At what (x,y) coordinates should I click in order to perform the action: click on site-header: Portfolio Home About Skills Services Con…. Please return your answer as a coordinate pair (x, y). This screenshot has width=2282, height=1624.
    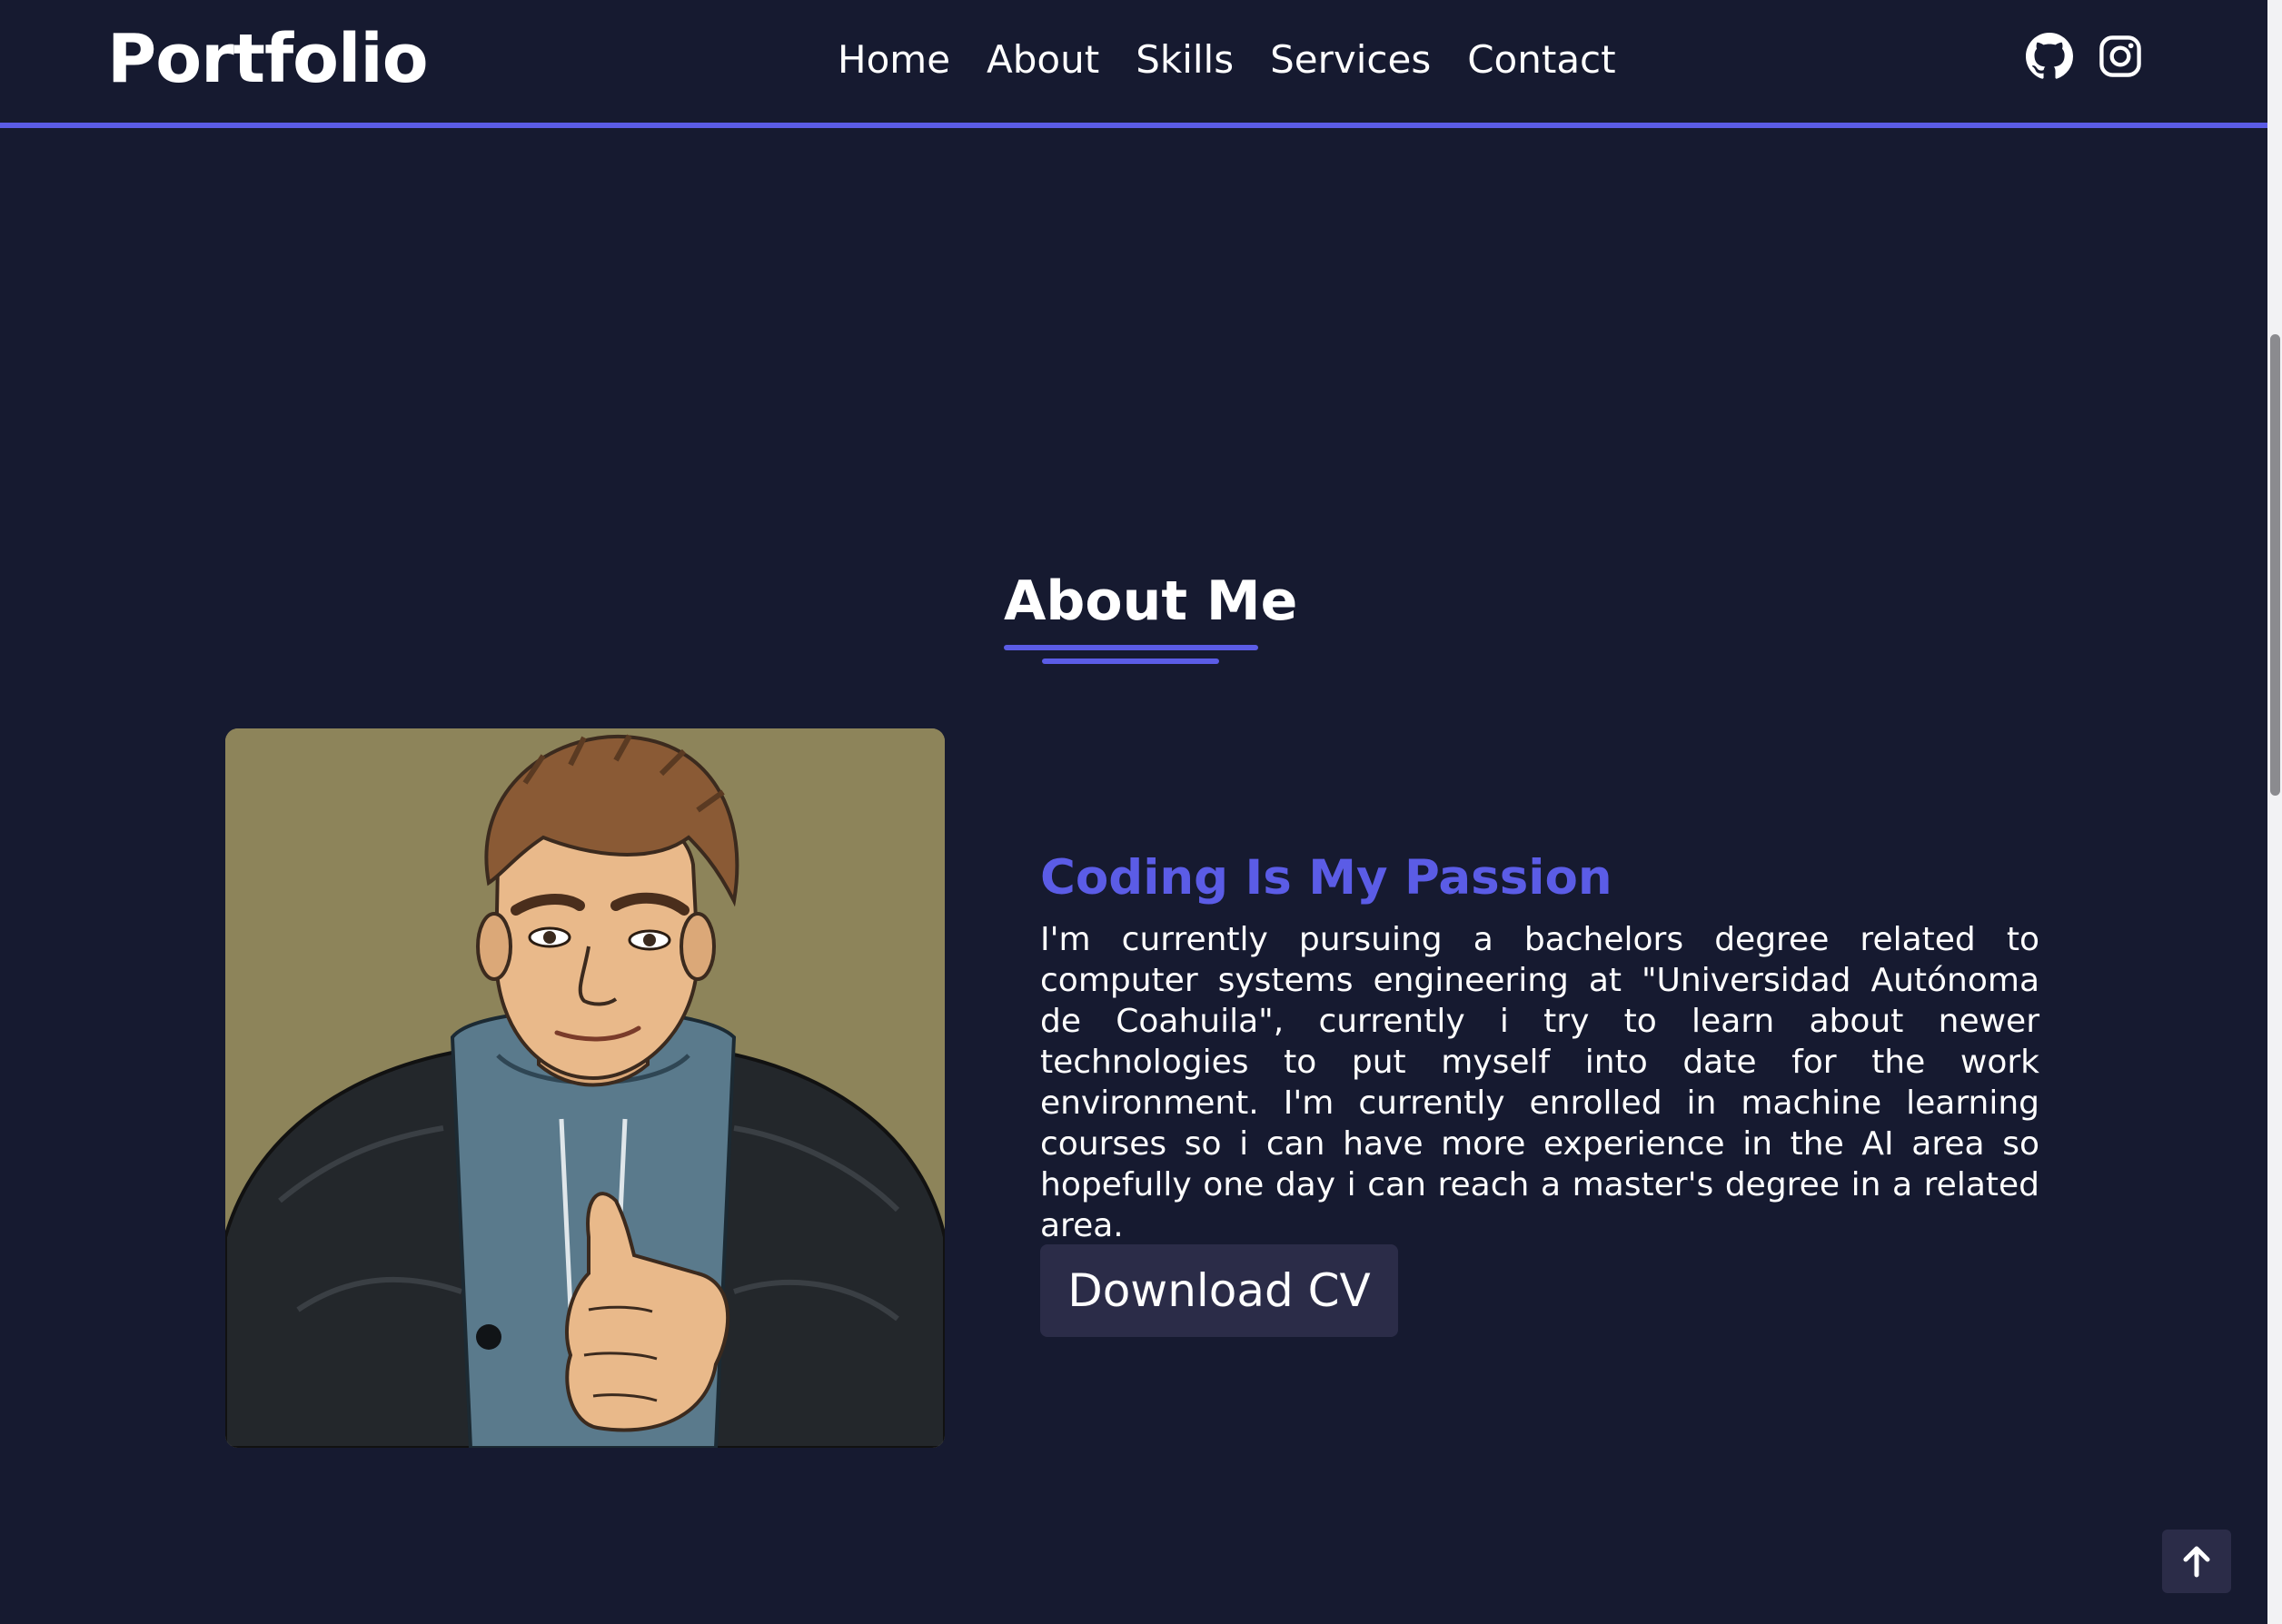
    Looking at the image, I should click on (1133, 64).